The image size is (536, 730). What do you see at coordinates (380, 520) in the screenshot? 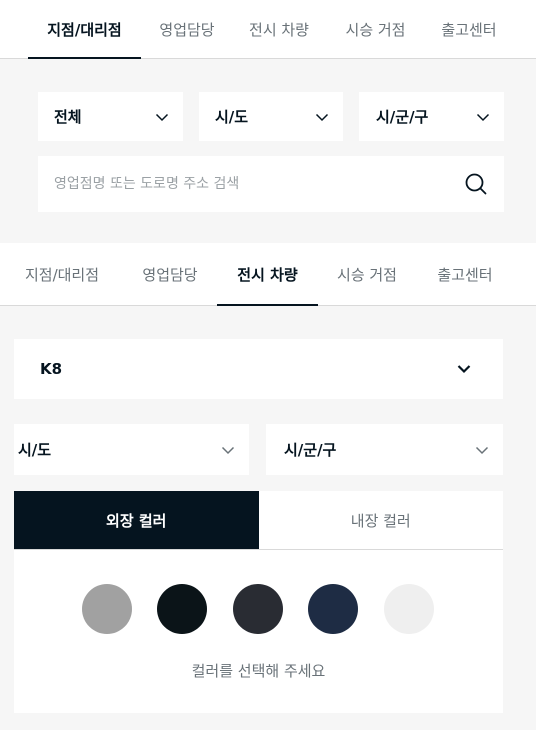
I see `tab-interior-color: 내장 컬러` at bounding box center [380, 520].